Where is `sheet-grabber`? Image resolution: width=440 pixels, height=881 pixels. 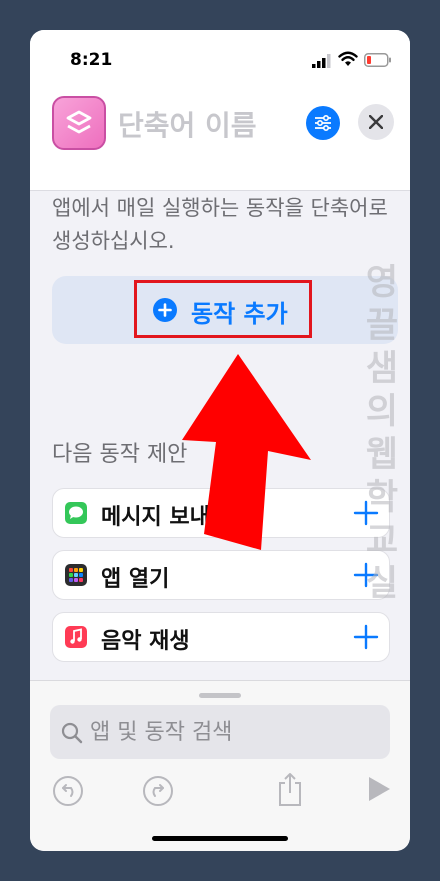
sheet-grabber is located at coordinates (220, 695).